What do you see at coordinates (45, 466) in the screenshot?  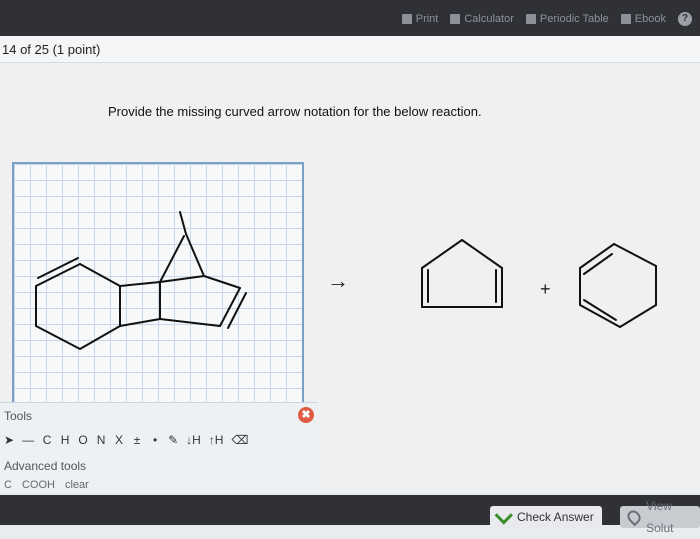 I see `advanced-tools-label: Advanced tools` at bounding box center [45, 466].